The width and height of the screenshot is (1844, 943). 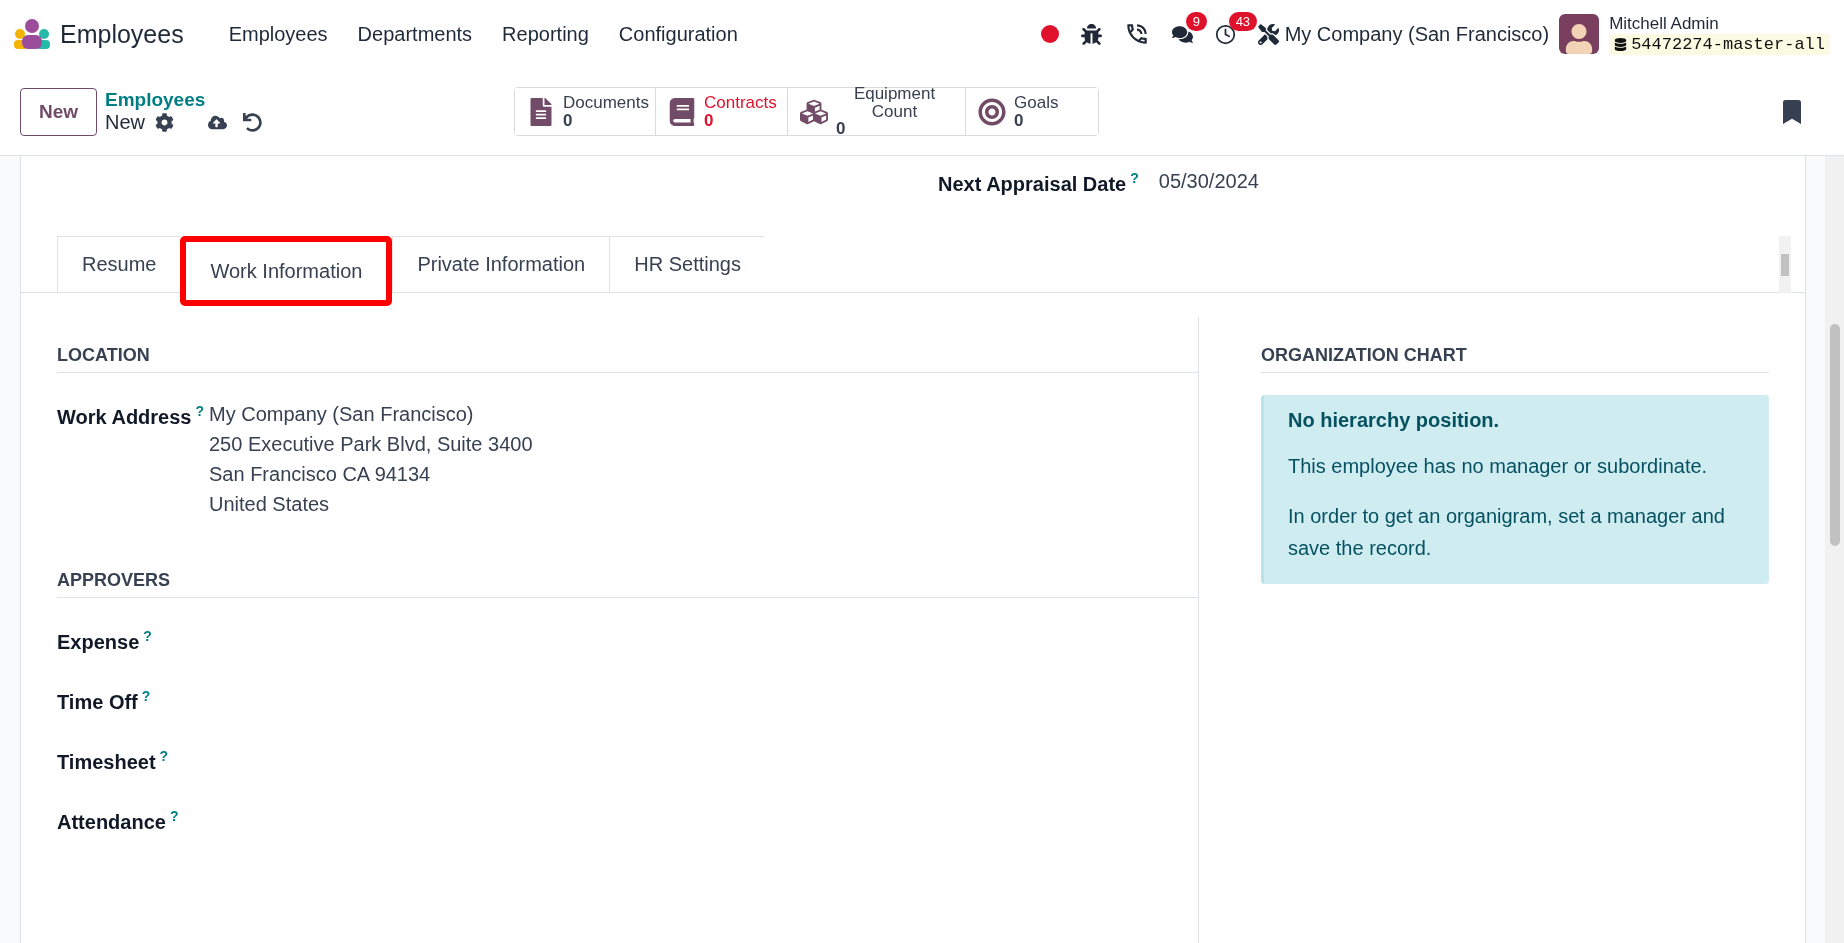 What do you see at coordinates (1196, 21) in the screenshot?
I see `message-count: 9` at bounding box center [1196, 21].